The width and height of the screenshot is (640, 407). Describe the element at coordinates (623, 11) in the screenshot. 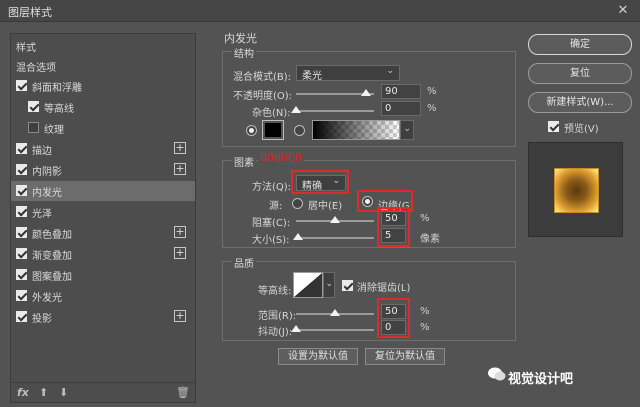

I see `close-icon: ✕` at that location.